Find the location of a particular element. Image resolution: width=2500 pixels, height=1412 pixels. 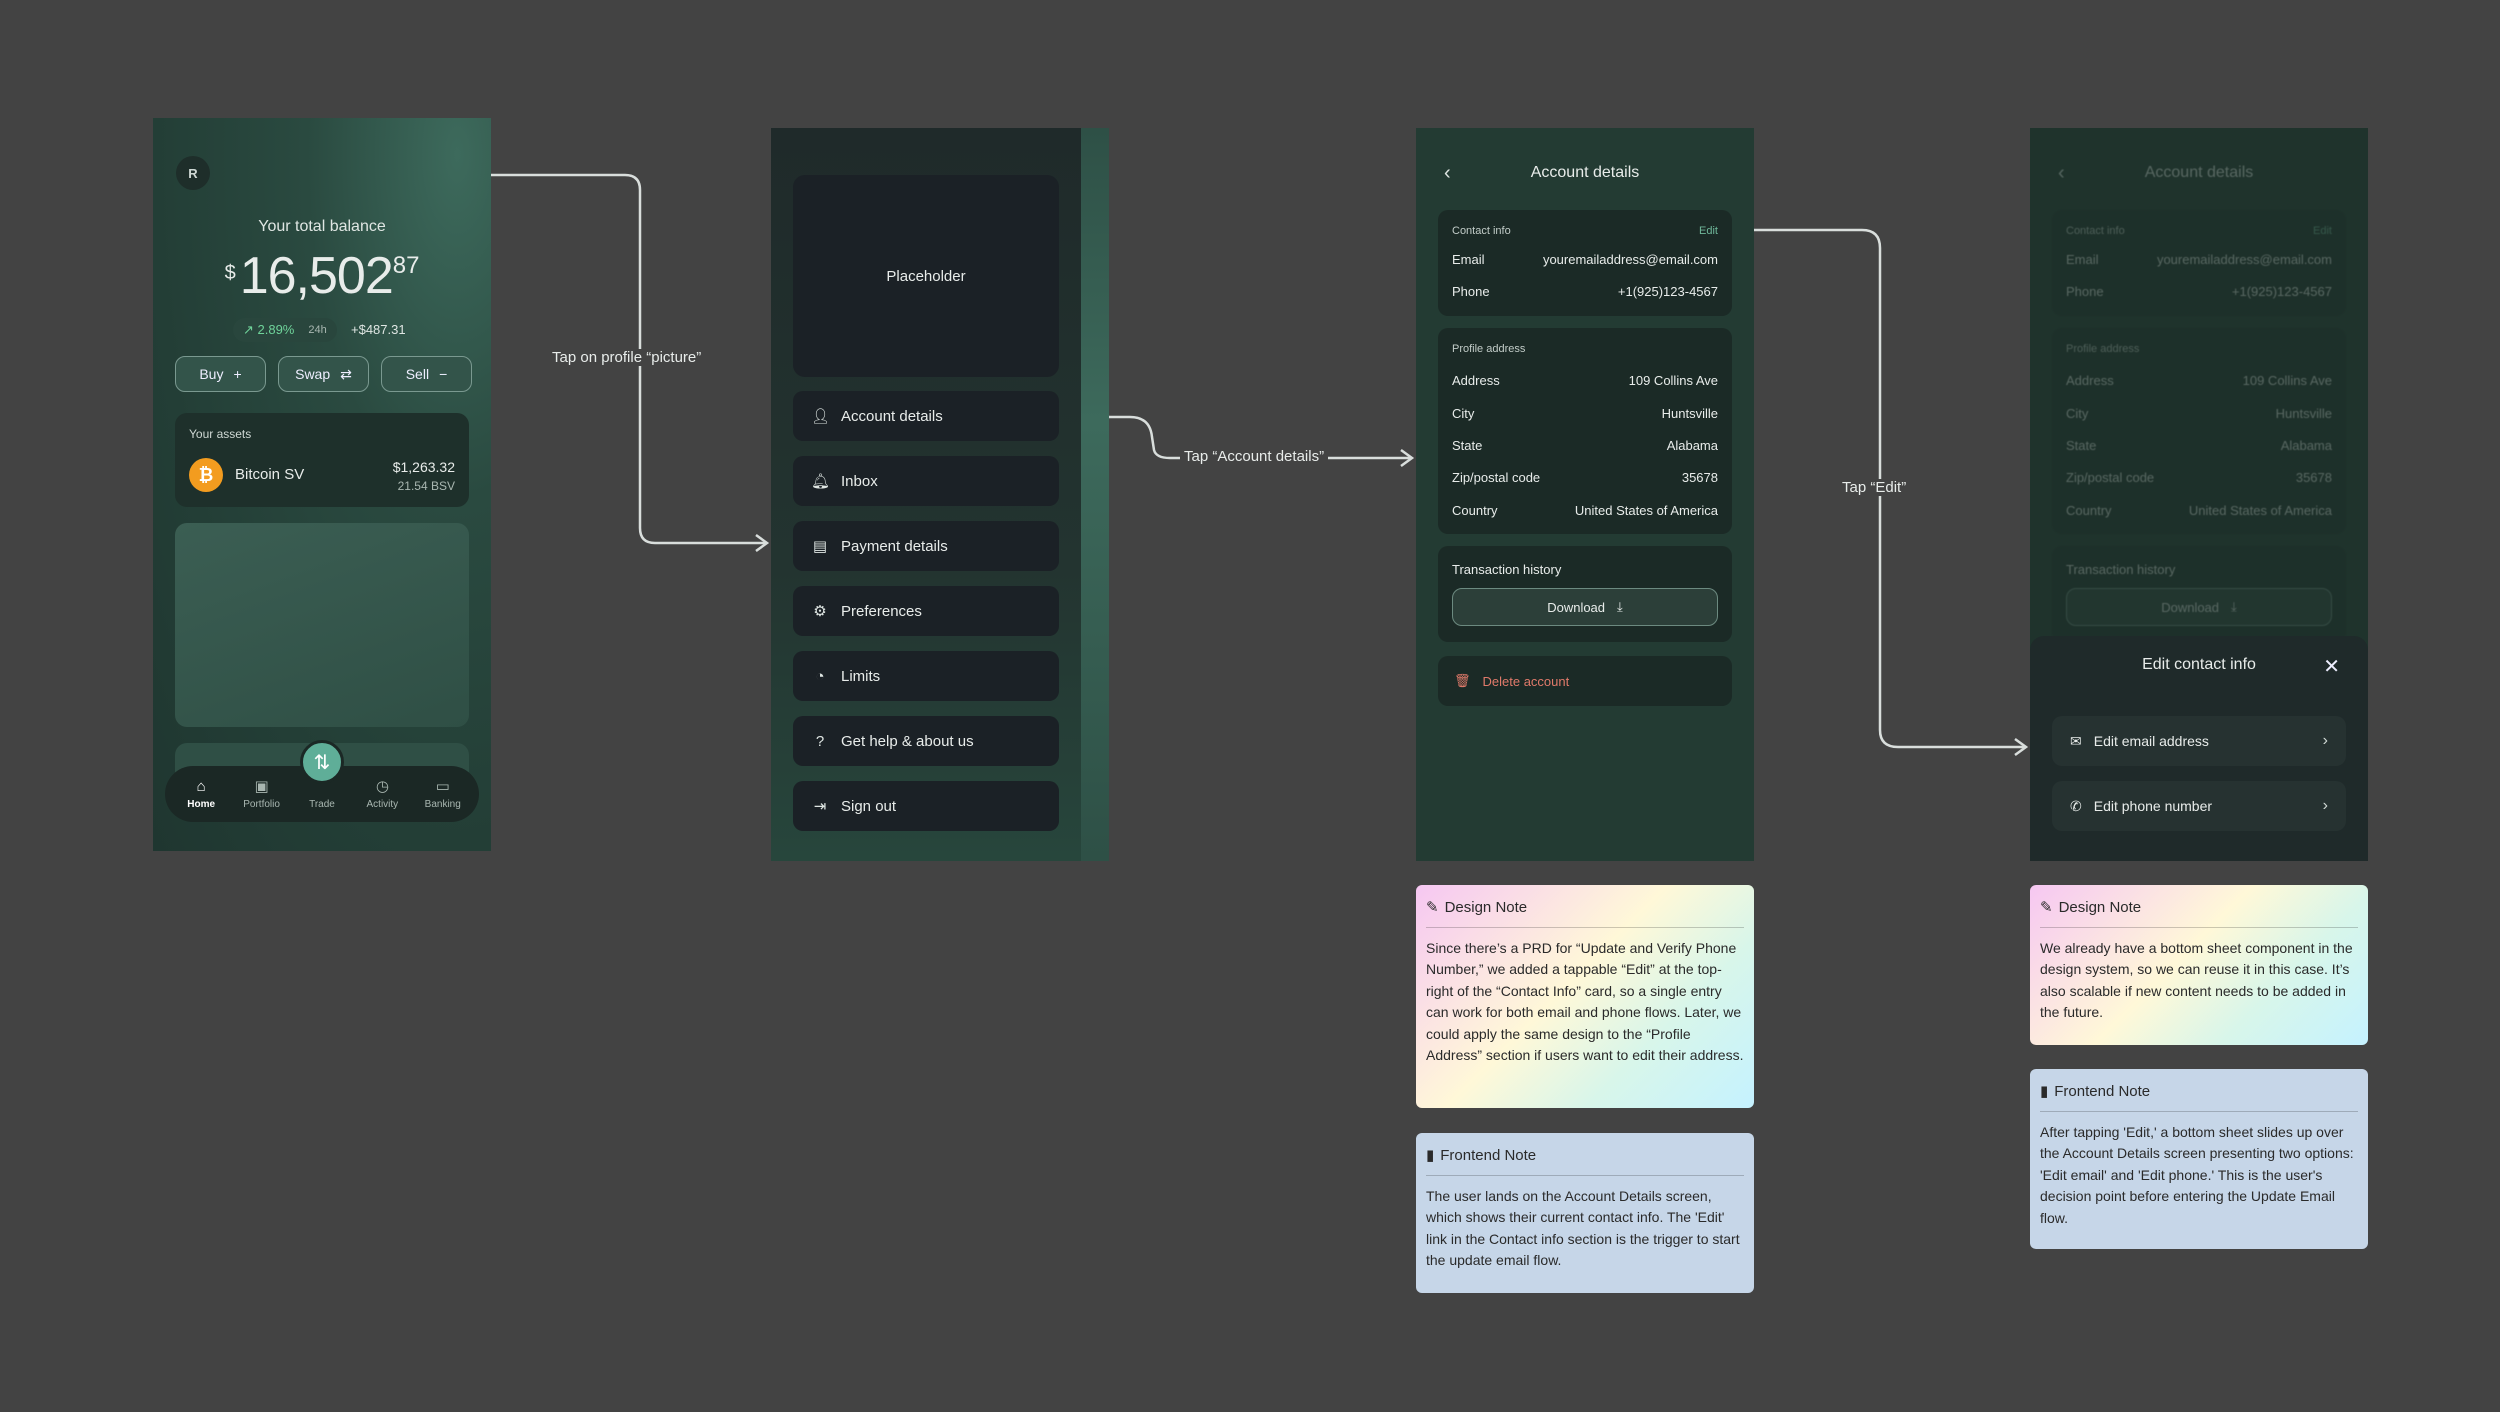

flow-label-edit: Tap “Edit” is located at coordinates (1874, 487).